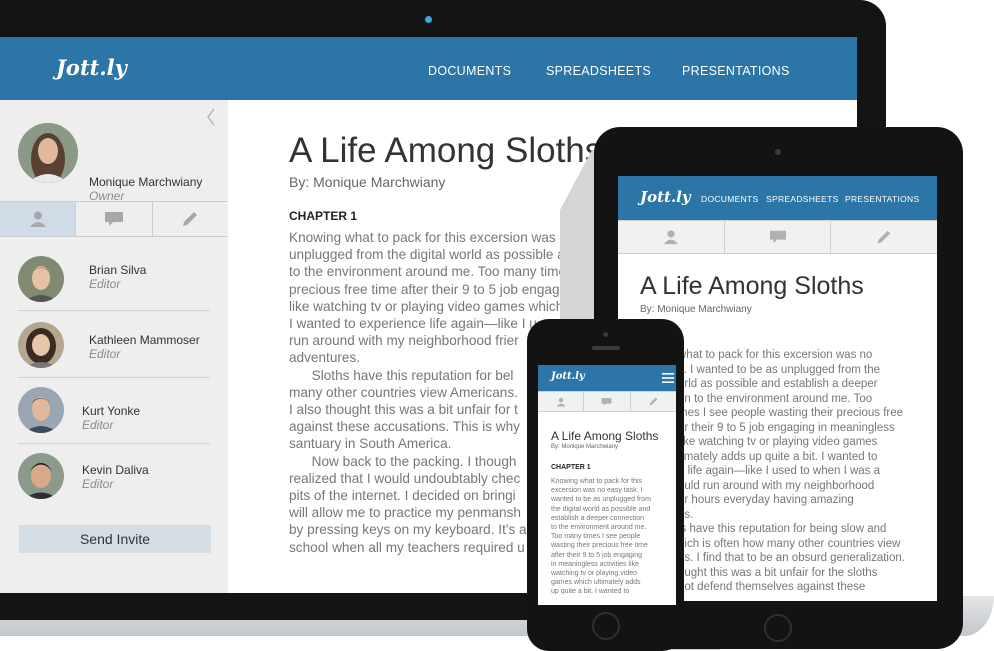 The image size is (994, 651). I want to click on document-line: Knowing what to pack for this, so click(597, 481).